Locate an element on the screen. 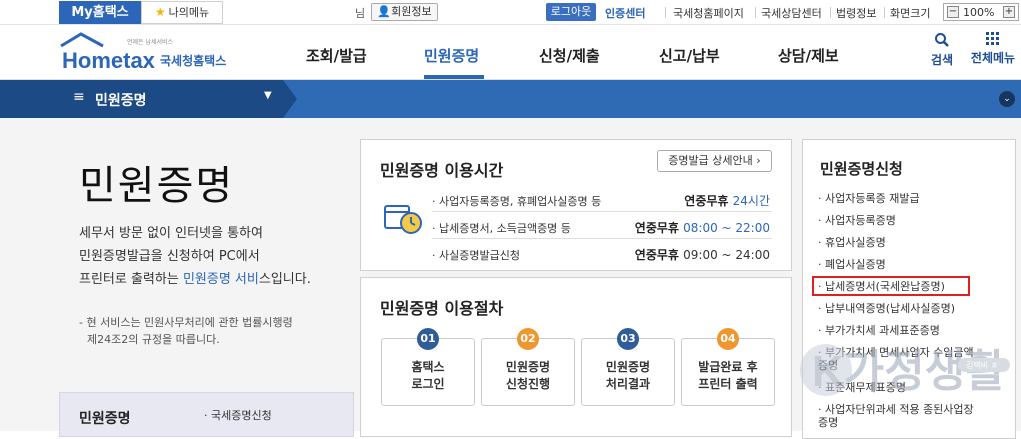 The image size is (1021, 439). step-number: 02 is located at coordinates (528, 339).